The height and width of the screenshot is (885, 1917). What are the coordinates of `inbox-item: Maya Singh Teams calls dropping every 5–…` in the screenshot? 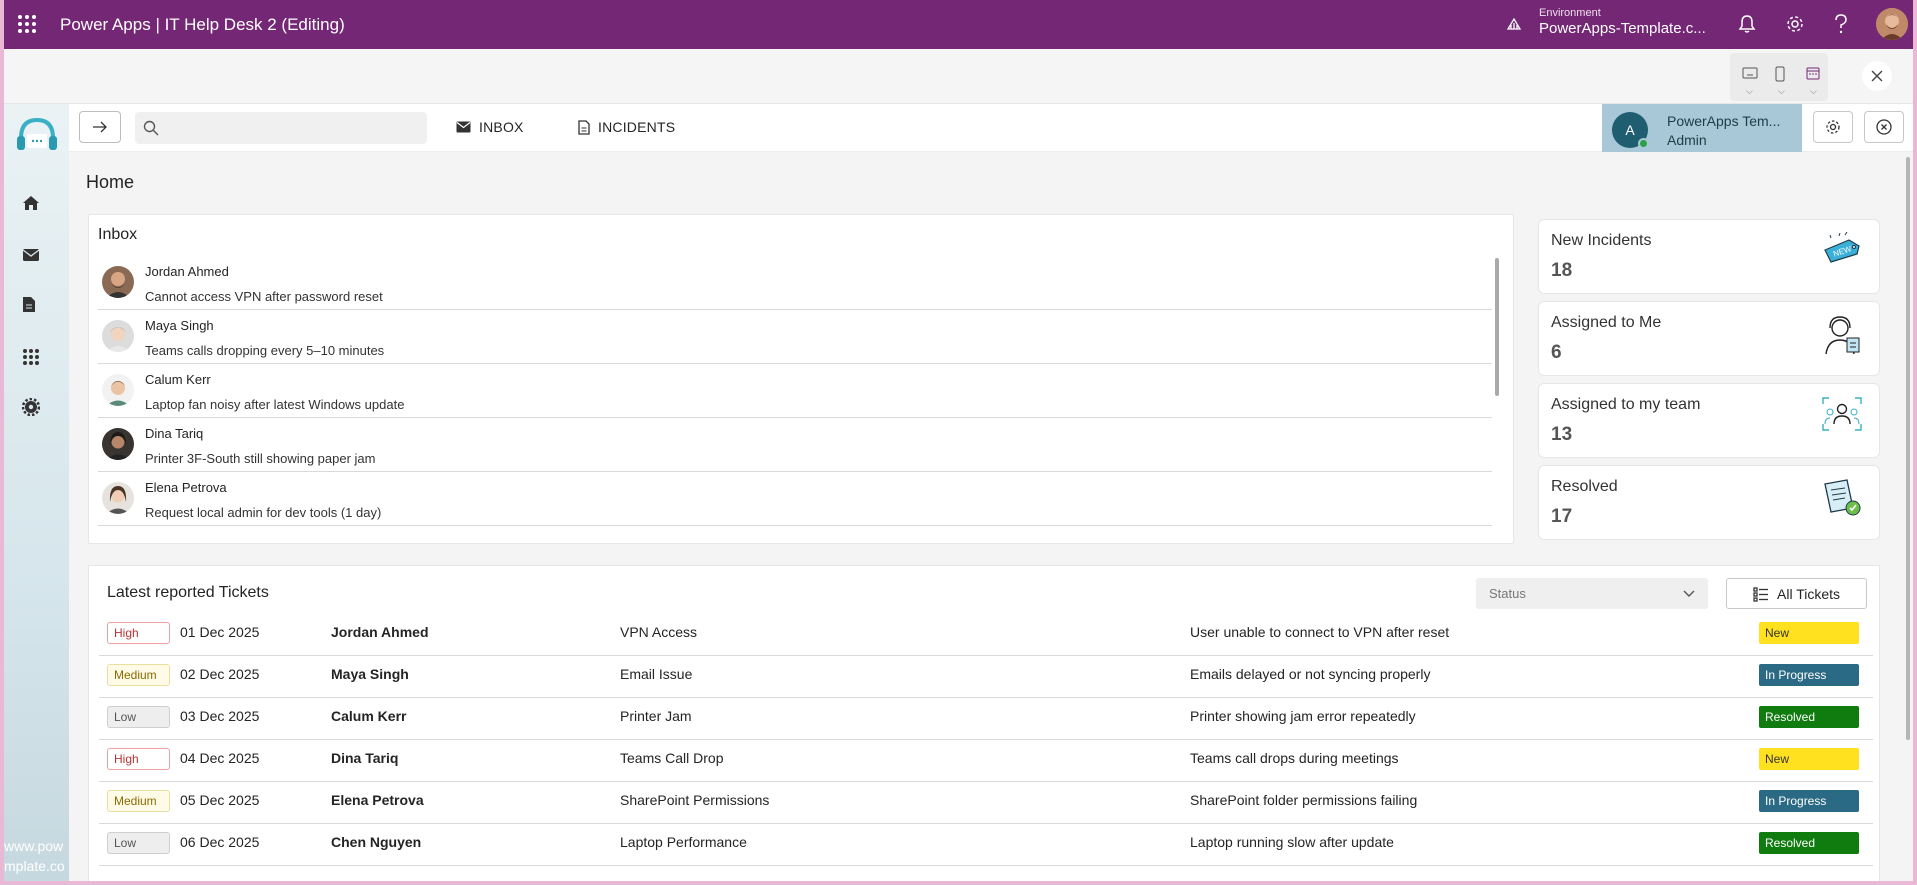 It's located at (795, 337).